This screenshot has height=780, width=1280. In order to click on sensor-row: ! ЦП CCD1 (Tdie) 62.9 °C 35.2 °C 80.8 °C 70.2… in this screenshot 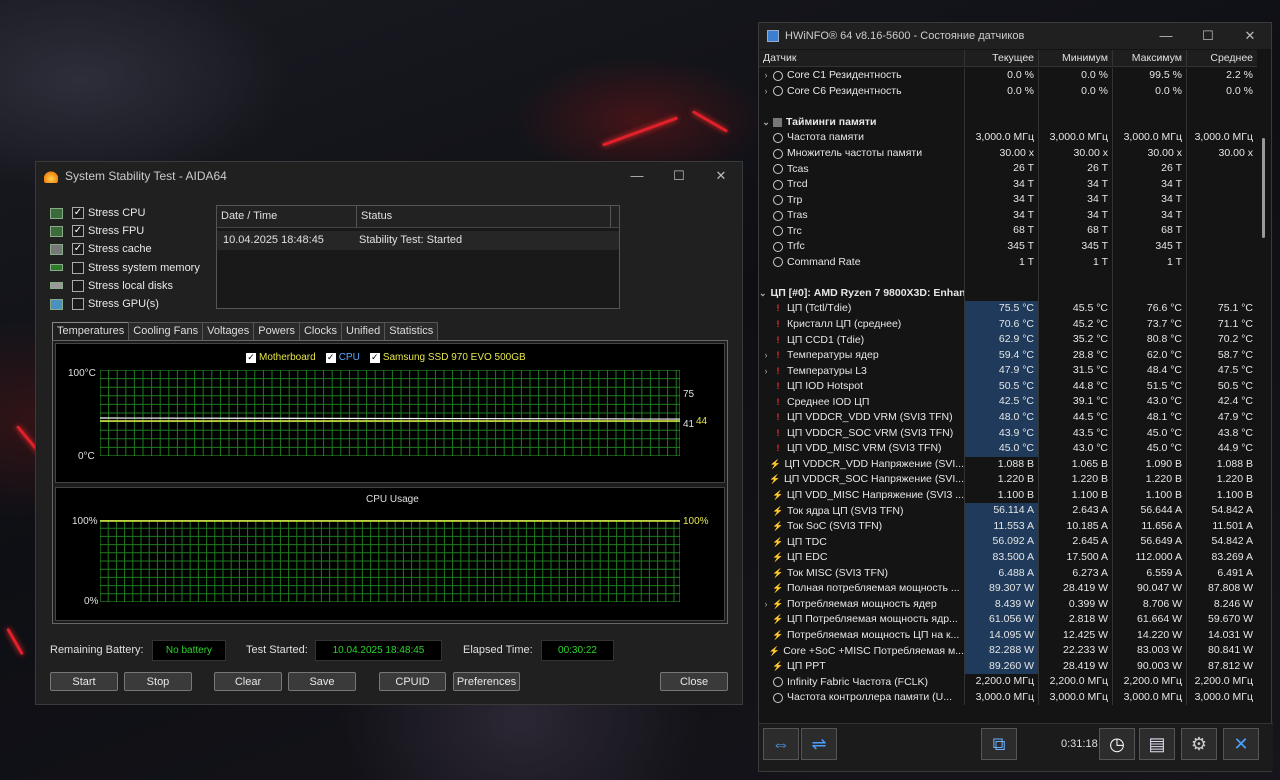, I will do `click(1008, 340)`.